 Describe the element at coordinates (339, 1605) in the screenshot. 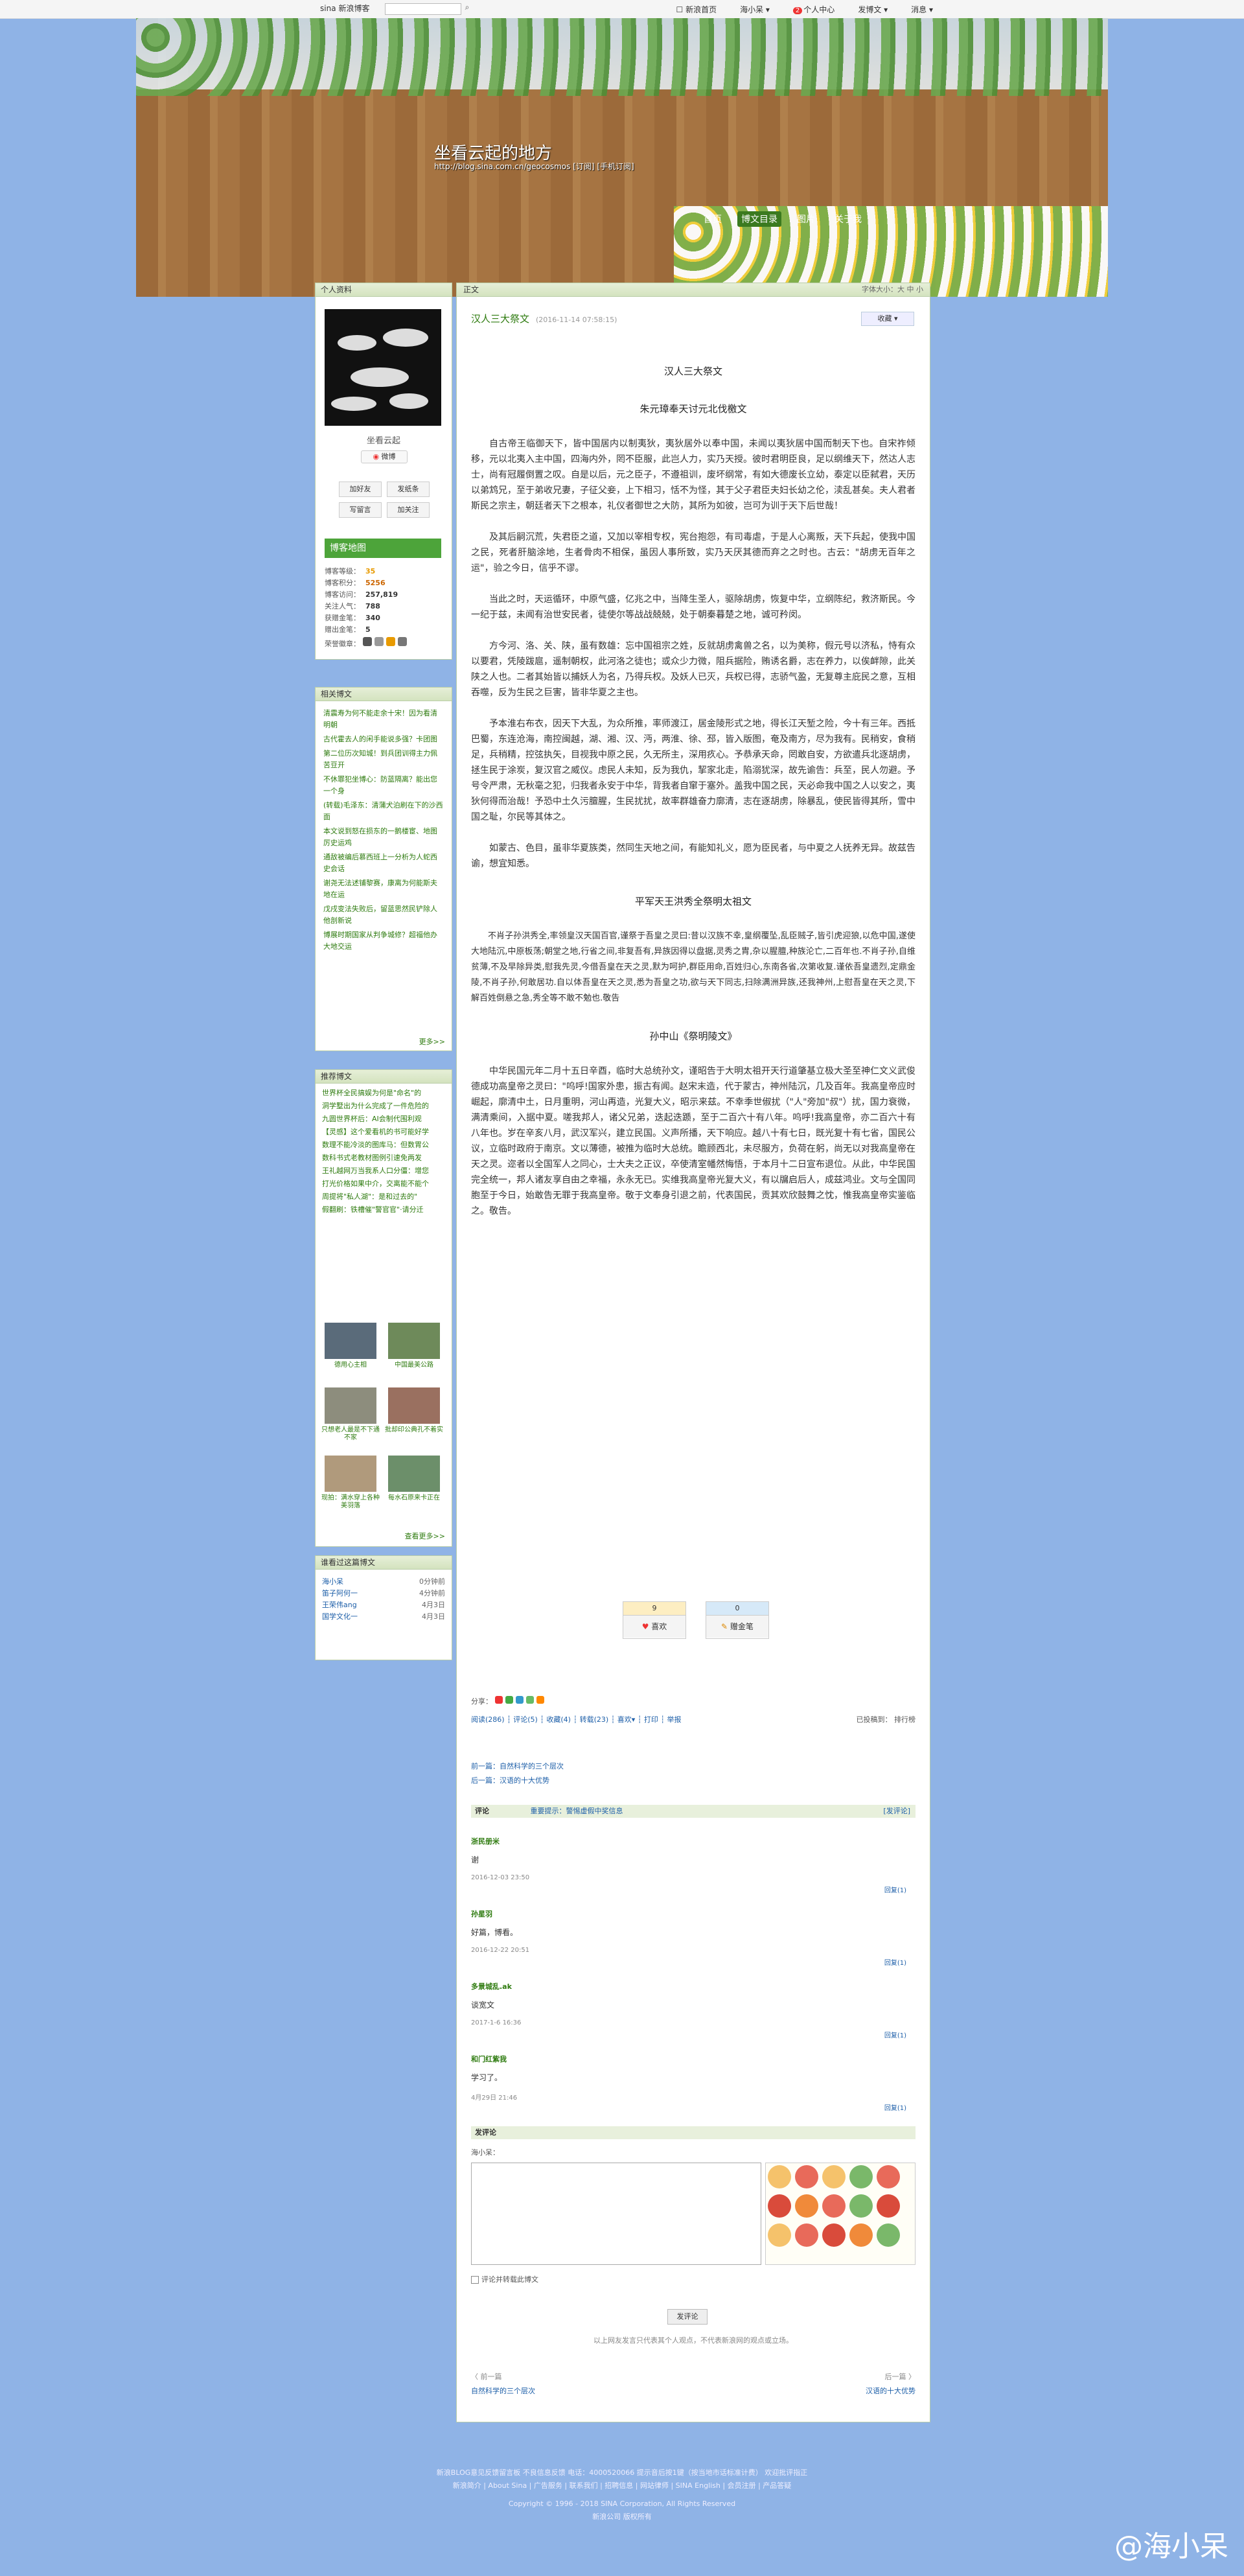

I see `visitor-name: 王荣伟ang` at that location.